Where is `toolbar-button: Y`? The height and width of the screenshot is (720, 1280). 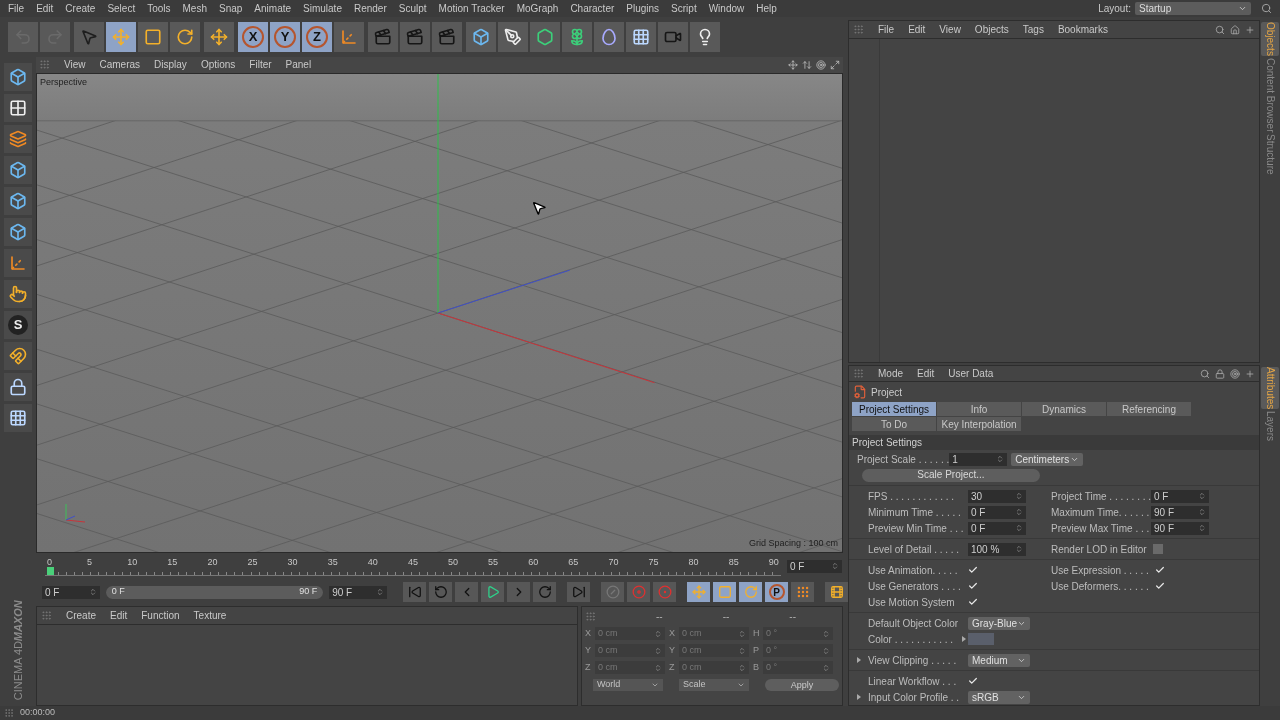 toolbar-button: Y is located at coordinates (285, 37).